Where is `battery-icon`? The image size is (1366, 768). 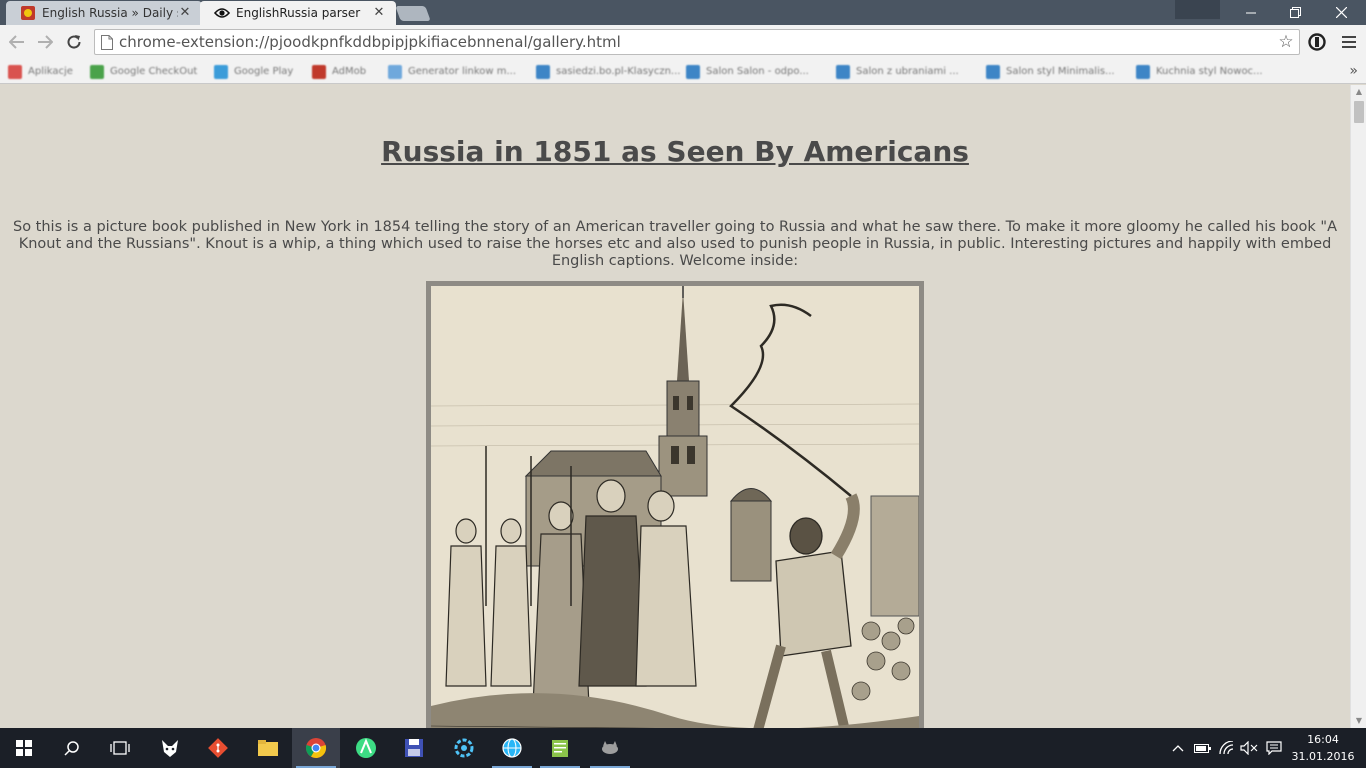
battery-icon is located at coordinates (1203, 748).